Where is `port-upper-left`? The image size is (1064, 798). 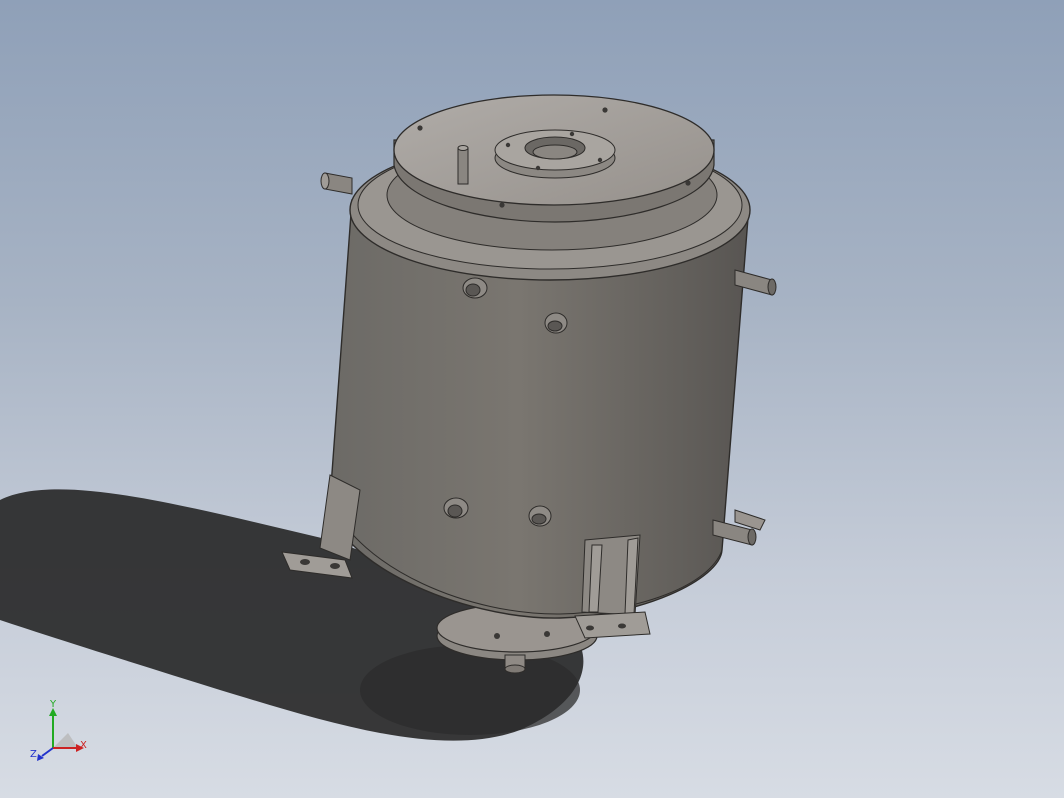 port-upper-left is located at coordinates (475, 288).